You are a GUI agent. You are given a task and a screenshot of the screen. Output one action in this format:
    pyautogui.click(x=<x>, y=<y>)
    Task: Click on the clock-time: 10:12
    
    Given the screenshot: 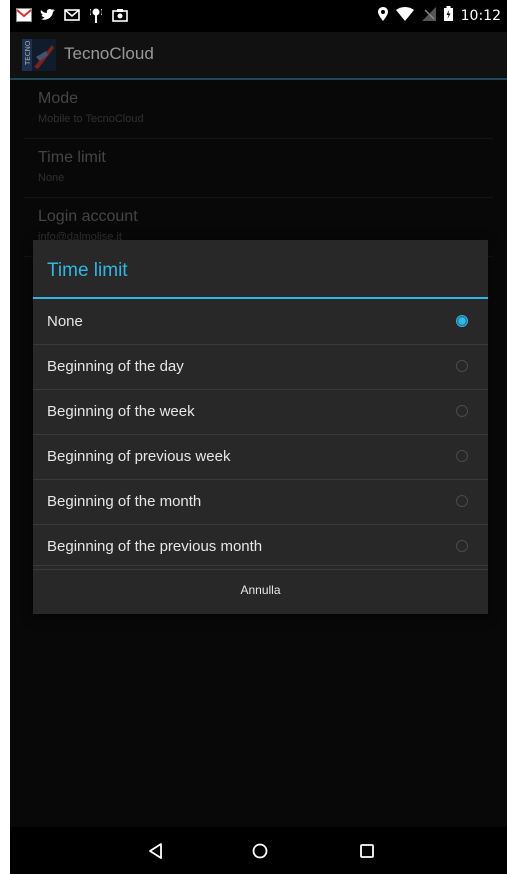 What is the action you would take?
    pyautogui.click(x=480, y=15)
    